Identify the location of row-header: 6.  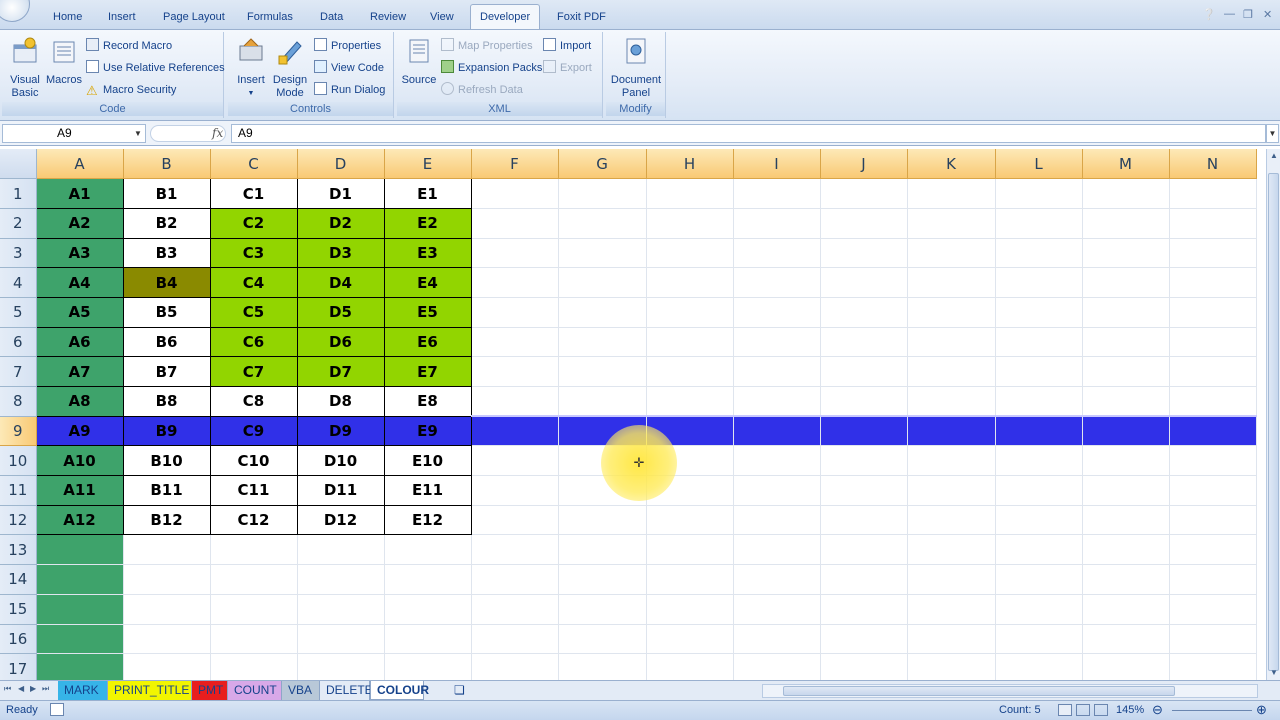
(18, 342).